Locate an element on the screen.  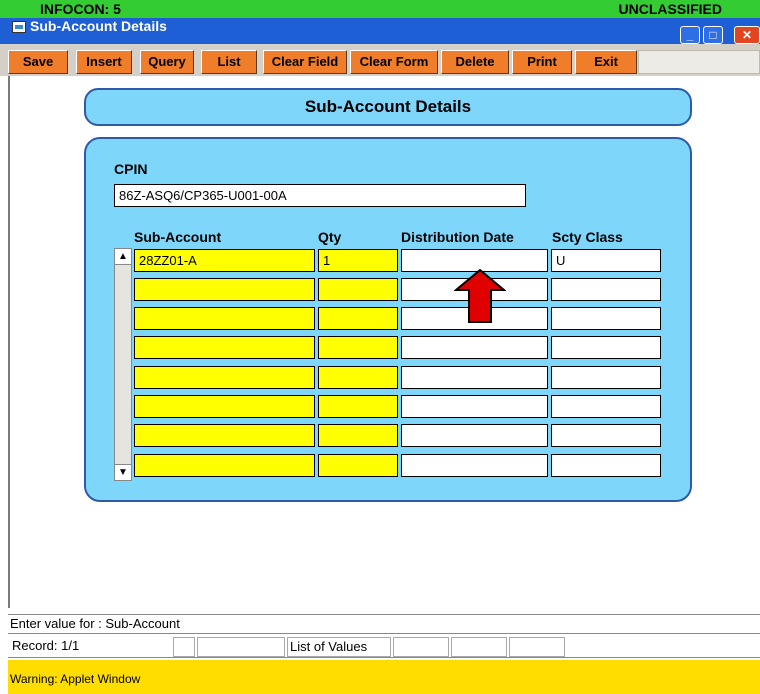
qty-field: 1 is located at coordinates (358, 260).